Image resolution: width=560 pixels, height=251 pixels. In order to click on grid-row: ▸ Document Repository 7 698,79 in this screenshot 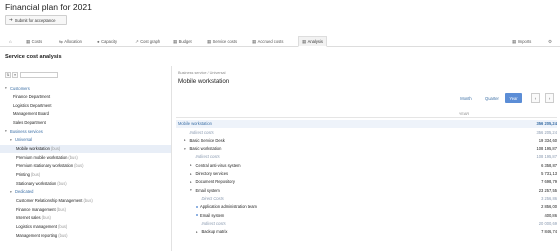, I will do `click(366, 182)`.